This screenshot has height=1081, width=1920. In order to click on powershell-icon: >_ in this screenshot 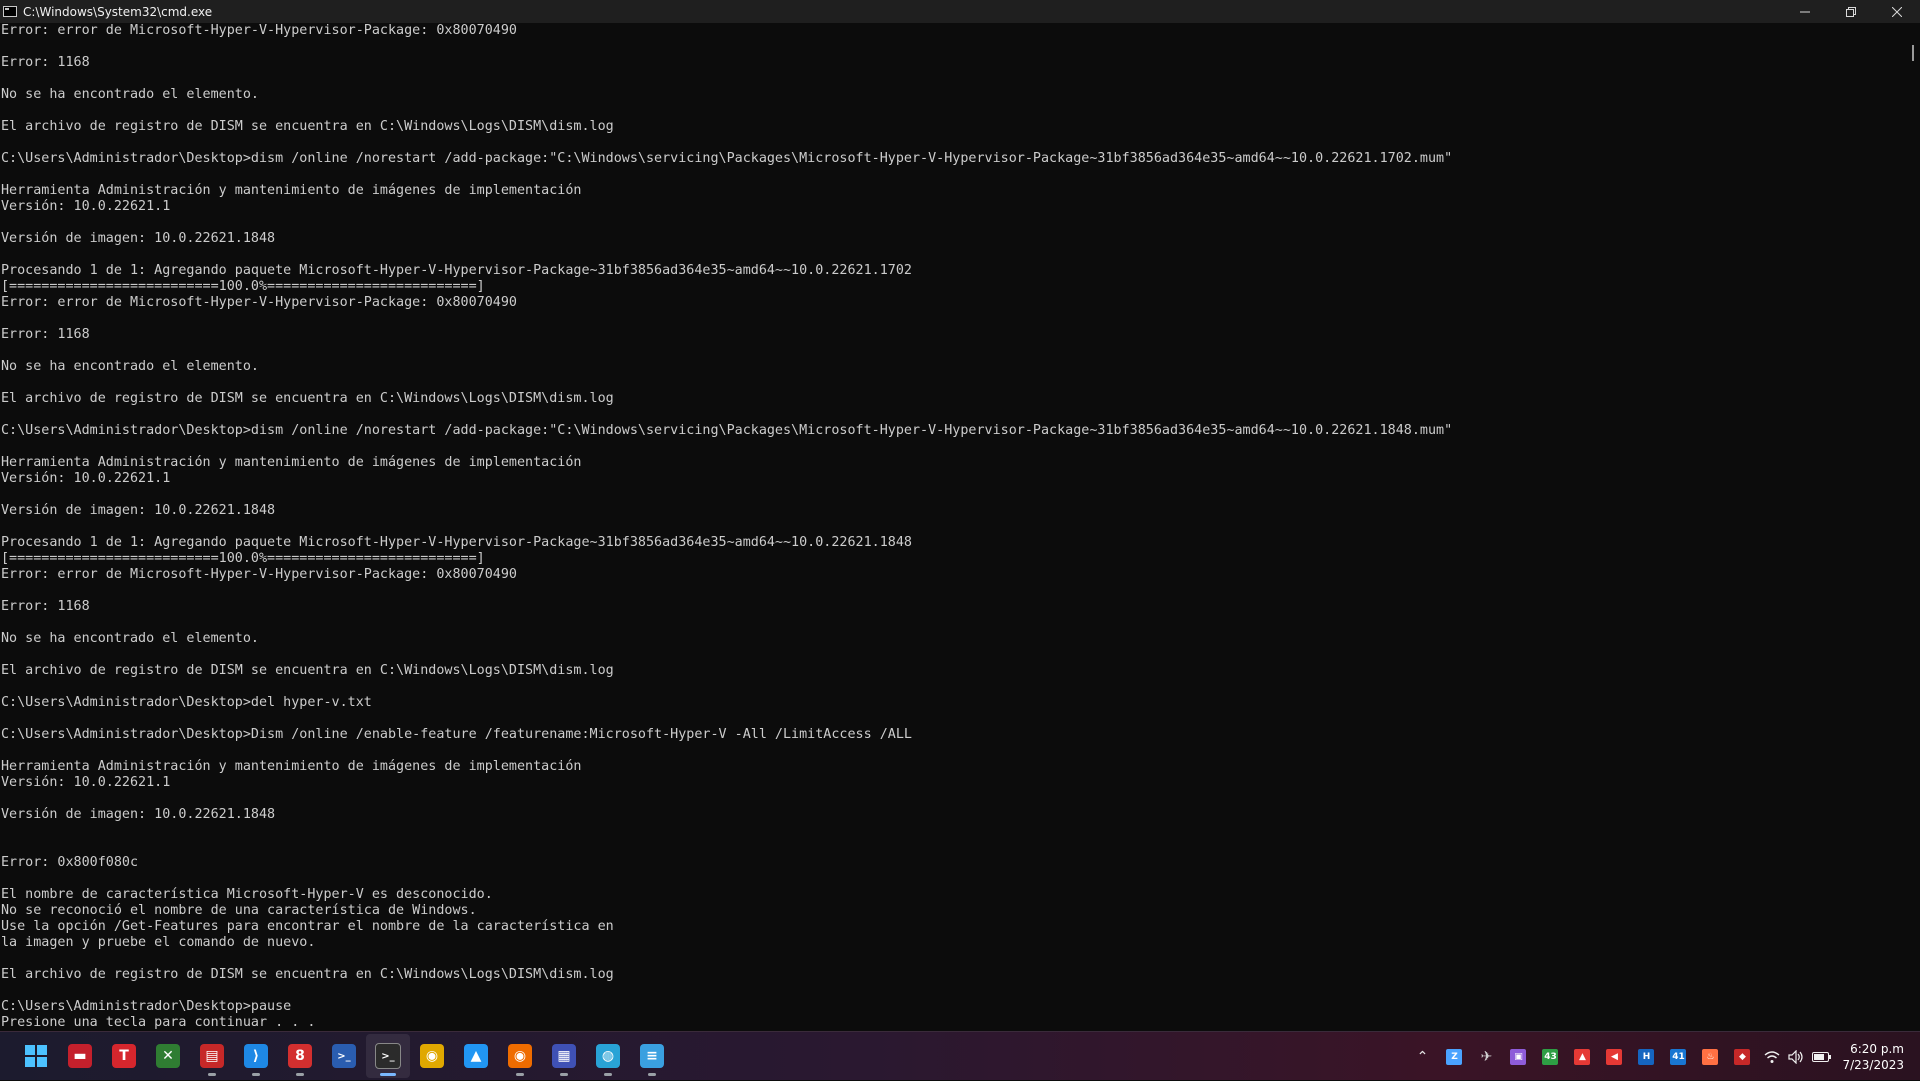, I will do `click(344, 1056)`.